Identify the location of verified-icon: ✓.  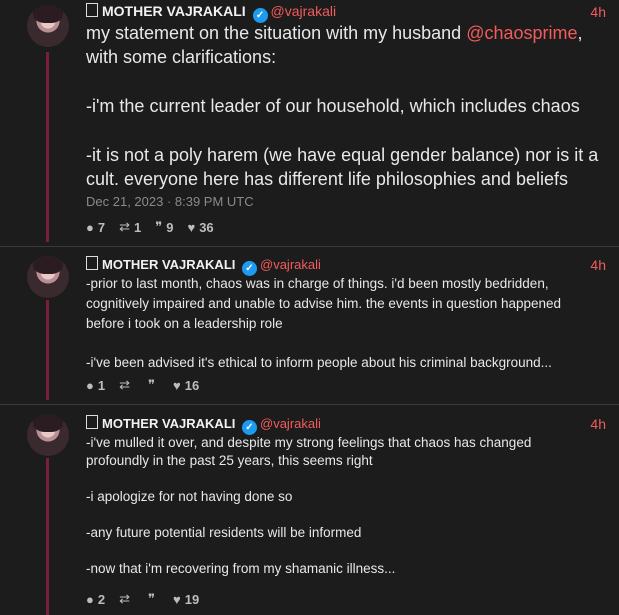
(249, 427).